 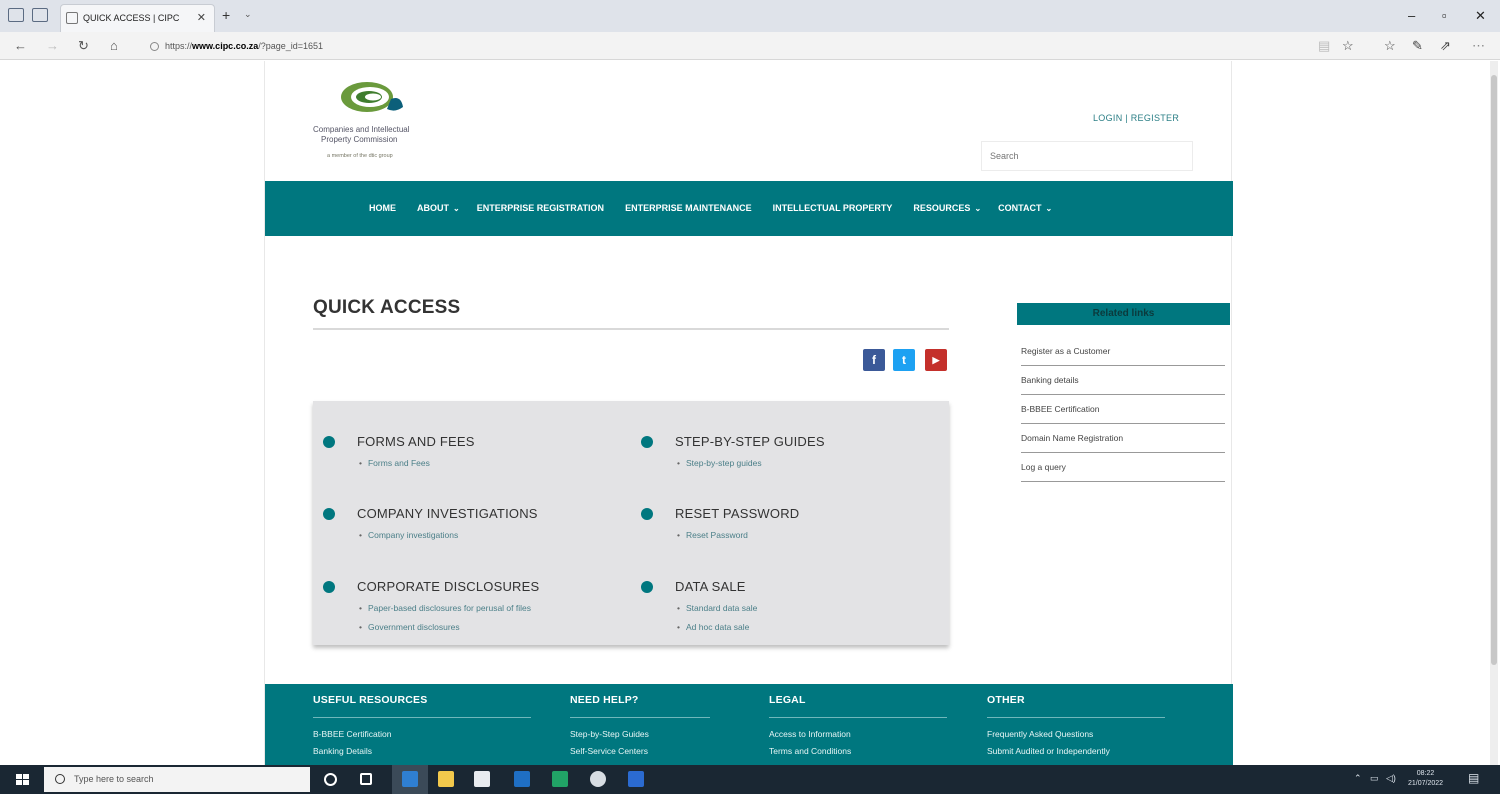 I want to click on footer-link: Step-by-Step Guides, so click(x=609, y=734).